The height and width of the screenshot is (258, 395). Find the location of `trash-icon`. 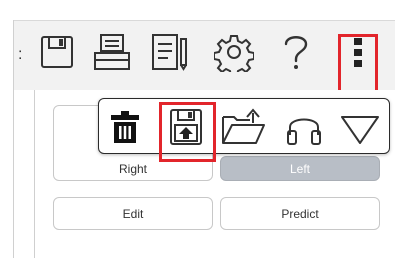

trash-icon is located at coordinates (125, 127).